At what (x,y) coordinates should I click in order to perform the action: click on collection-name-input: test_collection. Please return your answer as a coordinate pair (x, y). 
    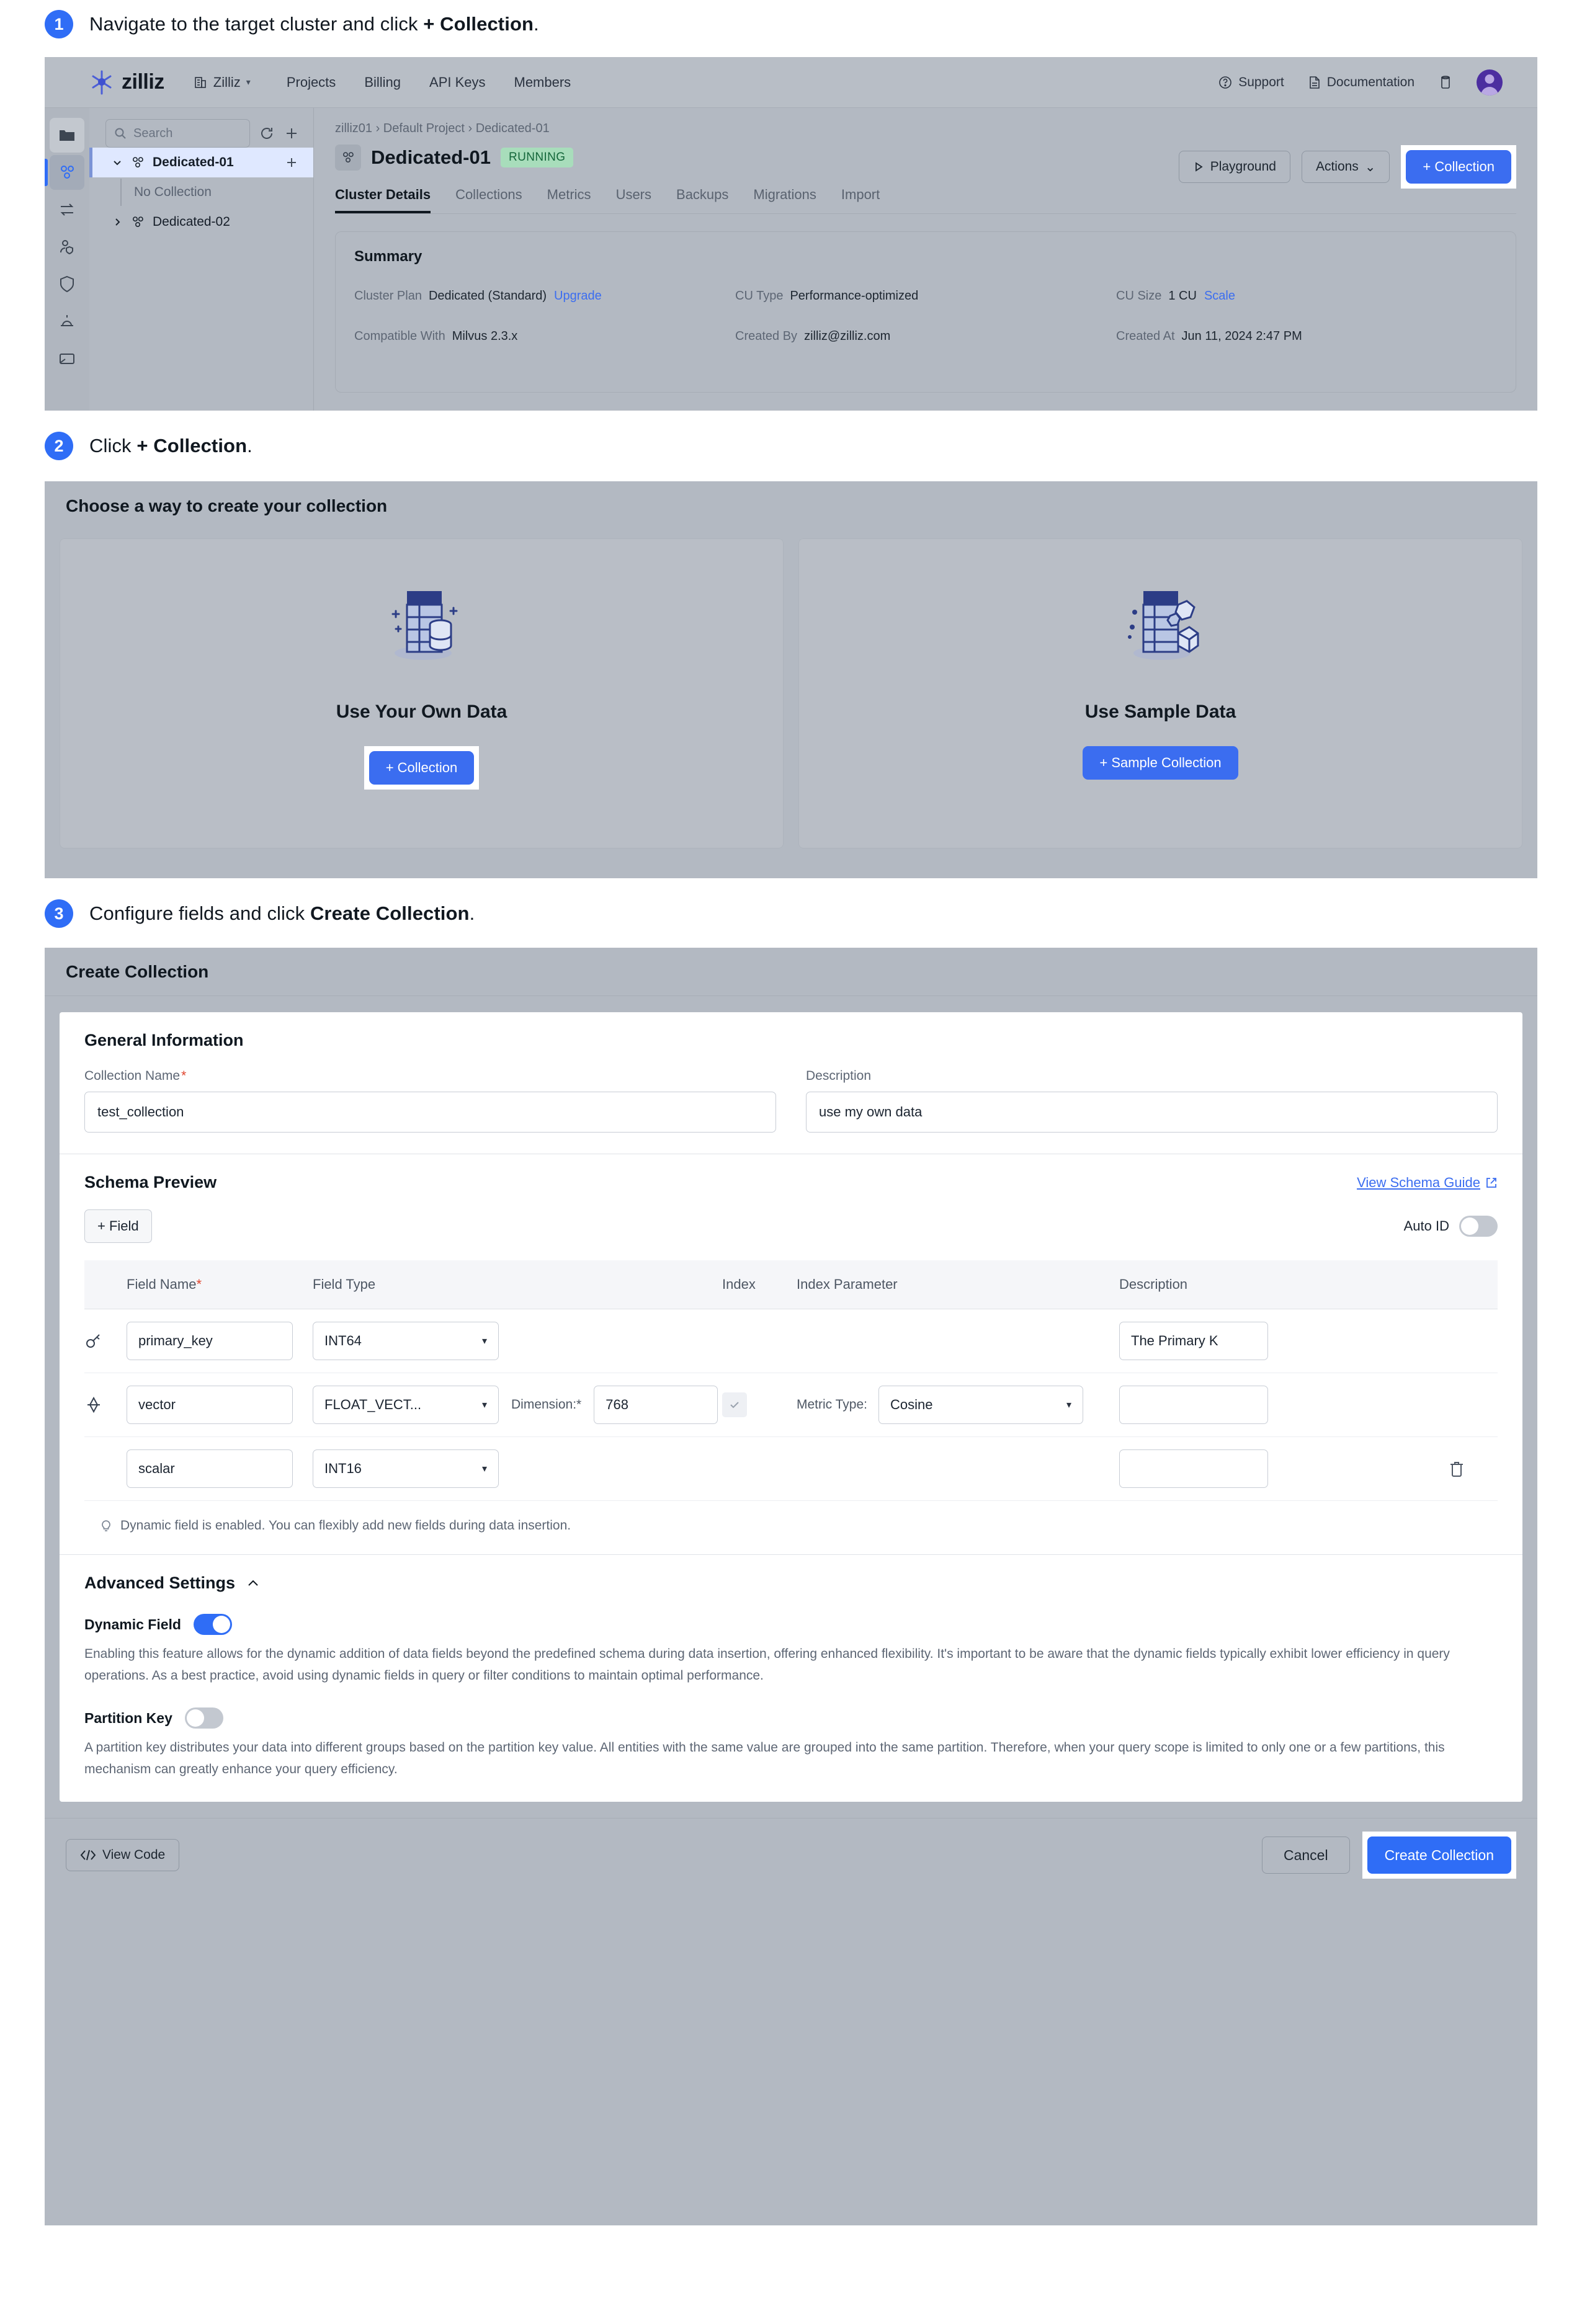
    Looking at the image, I should click on (430, 1113).